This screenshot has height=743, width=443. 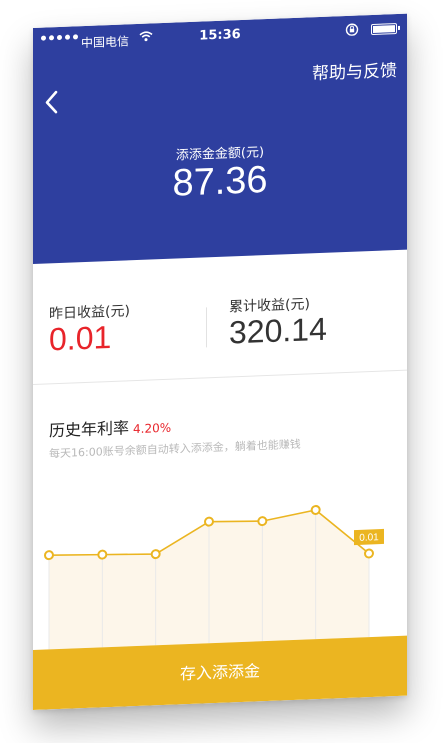 I want to click on rate-value: 4.20%, so click(x=152, y=428).